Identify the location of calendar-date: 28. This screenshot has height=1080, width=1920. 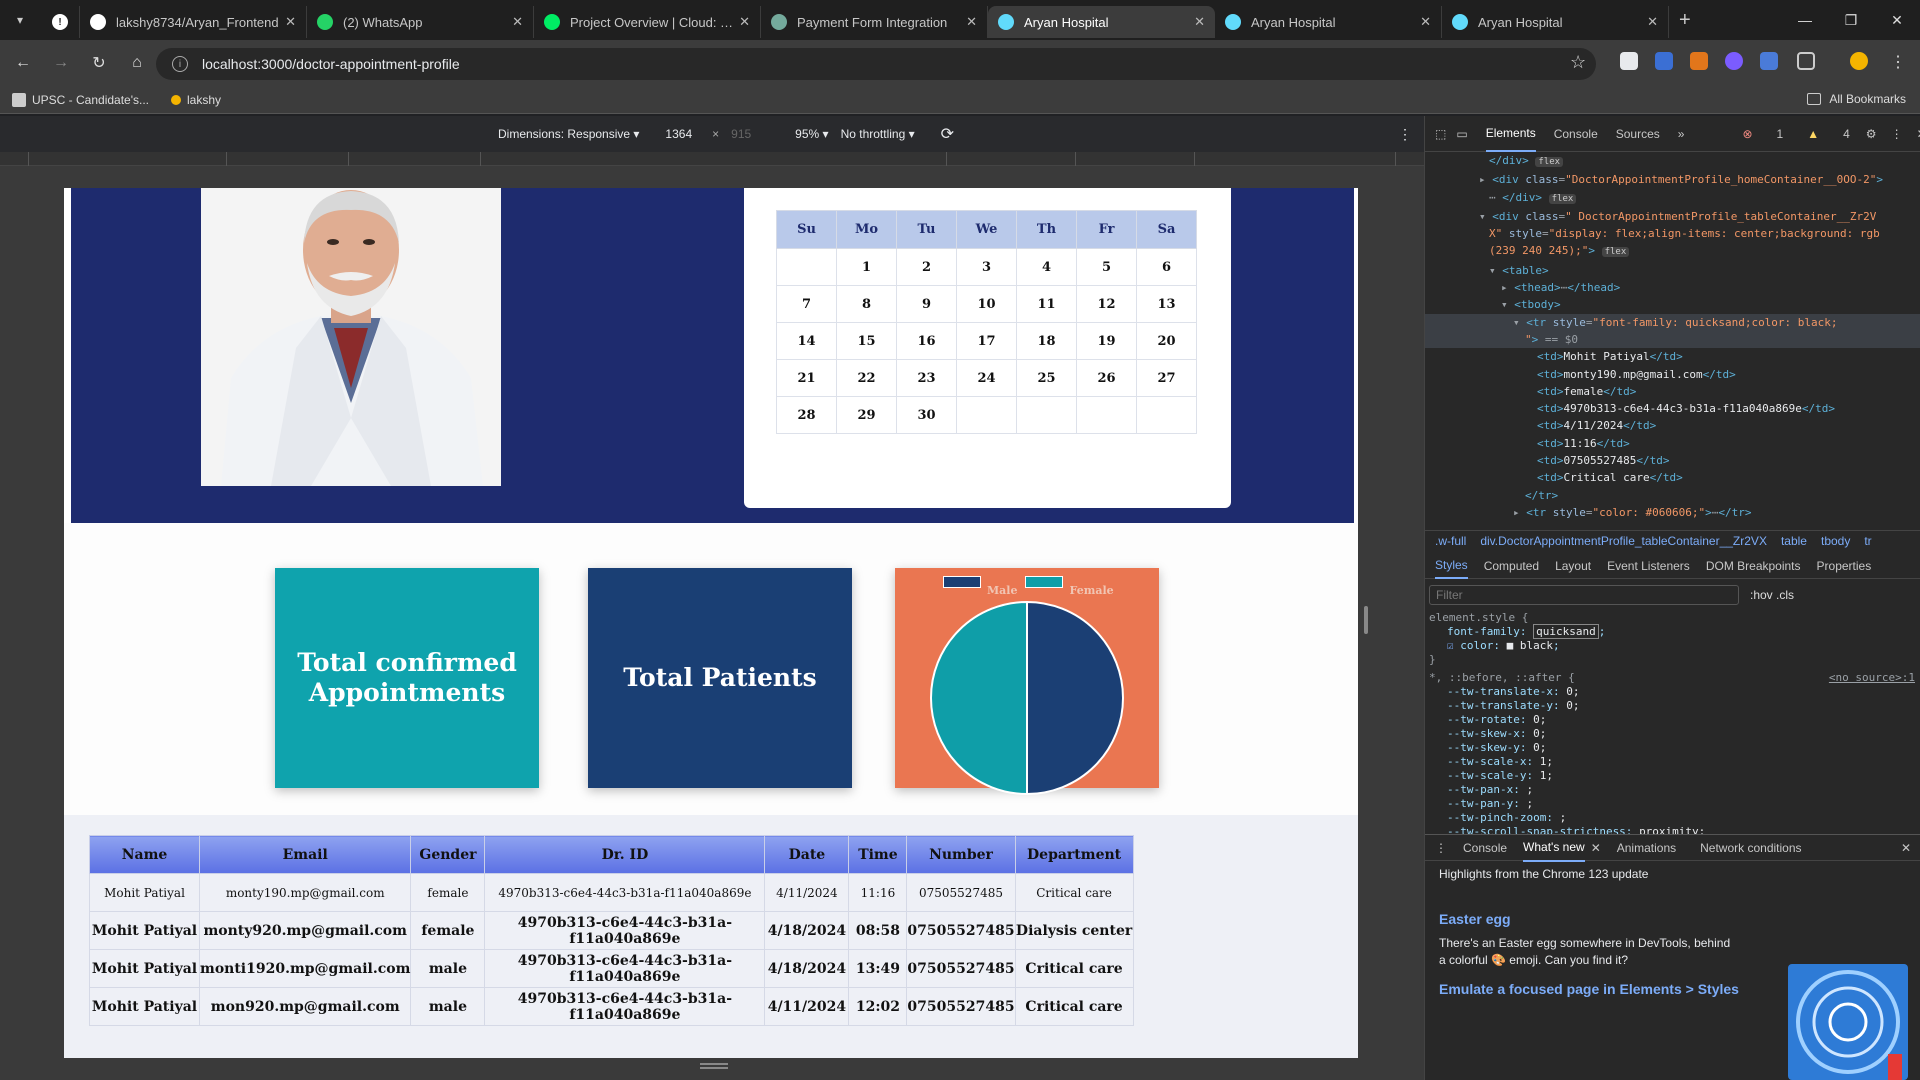
(806, 415).